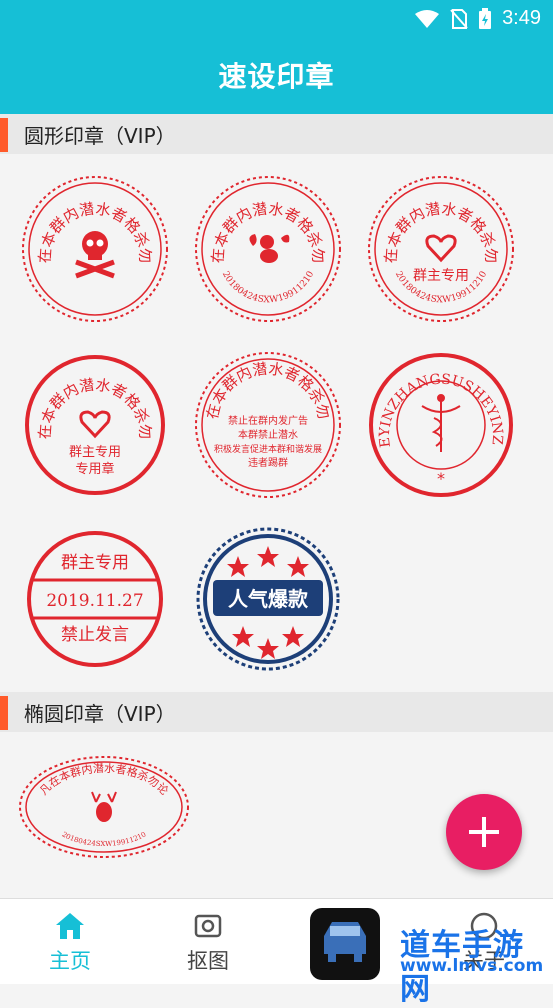 Image resolution: width=553 pixels, height=1008 pixels. I want to click on status-time: 3:49, so click(521, 18).